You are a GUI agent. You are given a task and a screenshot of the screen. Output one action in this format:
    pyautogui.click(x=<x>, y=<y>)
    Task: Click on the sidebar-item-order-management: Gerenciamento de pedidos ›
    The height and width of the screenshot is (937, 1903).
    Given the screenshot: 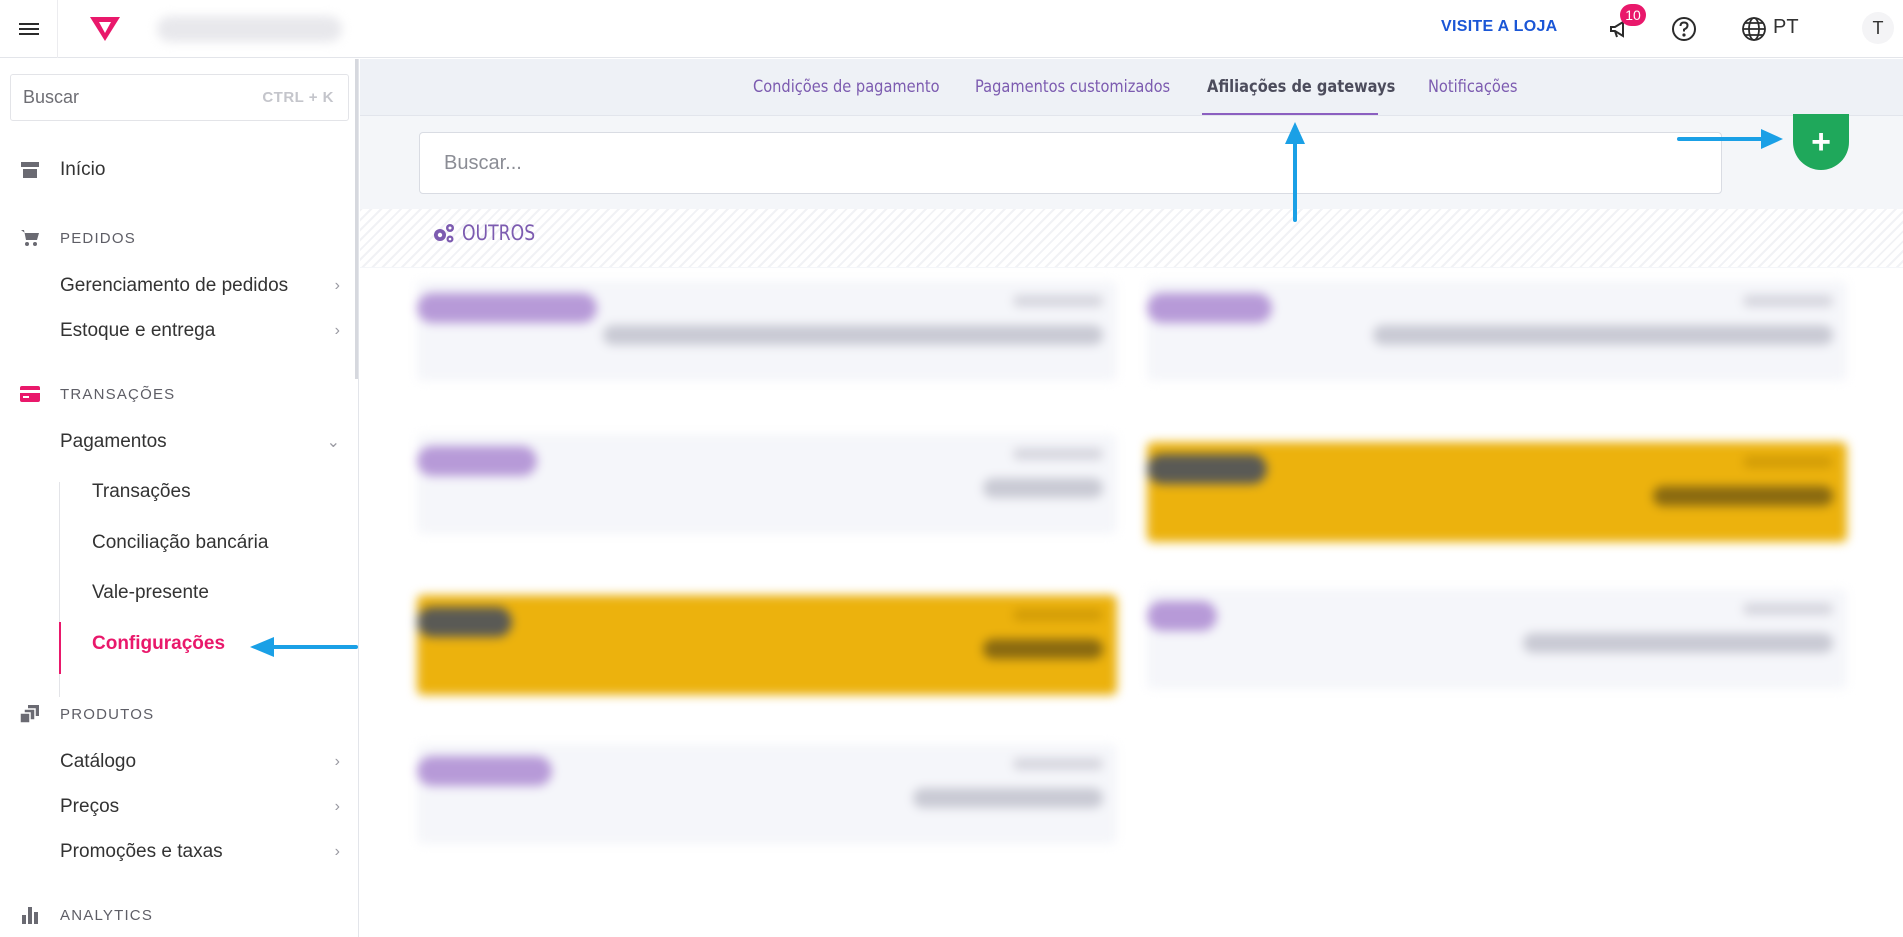 What is the action you would take?
    pyautogui.click(x=200, y=286)
    